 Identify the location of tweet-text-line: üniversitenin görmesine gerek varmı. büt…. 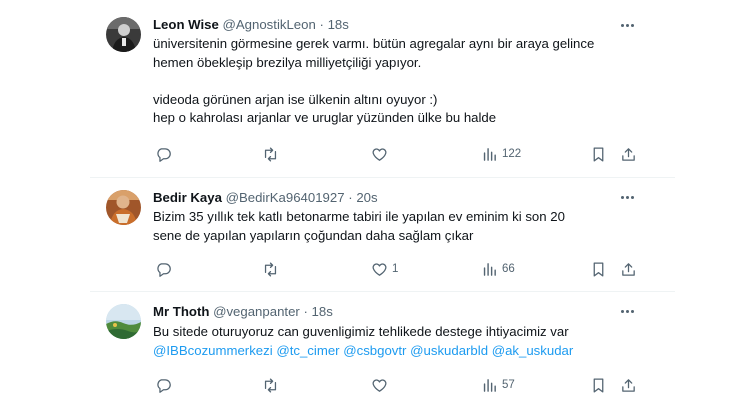
(374, 43).